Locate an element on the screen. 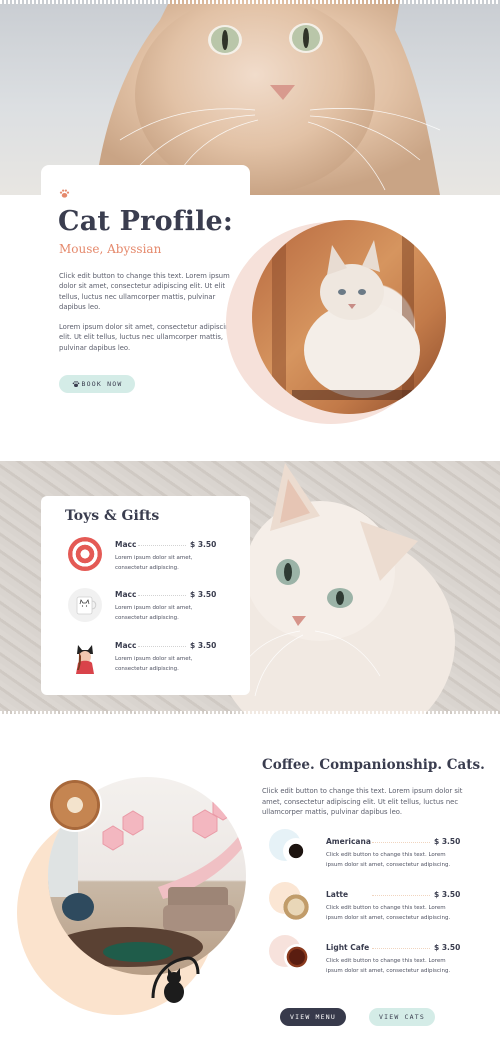  black-coffee-cup-icon is located at coordinates (296, 851).